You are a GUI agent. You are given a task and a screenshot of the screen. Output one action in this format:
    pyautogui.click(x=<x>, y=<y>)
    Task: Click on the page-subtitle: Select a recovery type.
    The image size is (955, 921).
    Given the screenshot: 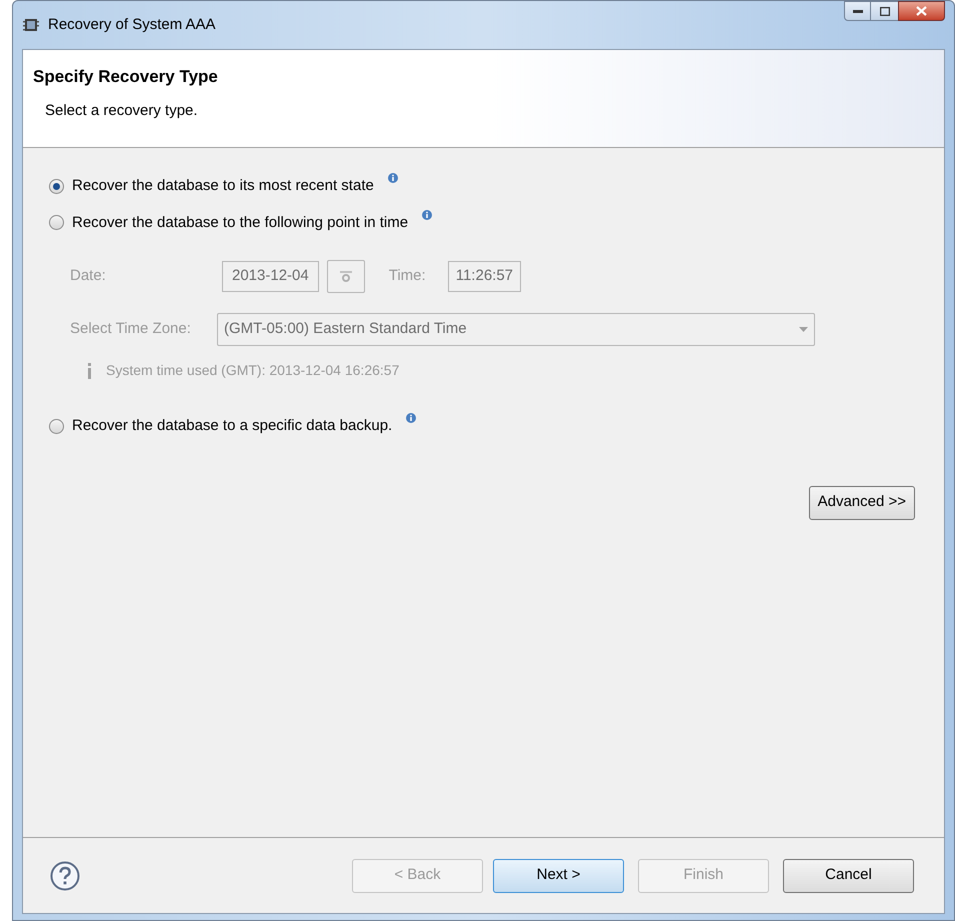 What is the action you would take?
    pyautogui.click(x=121, y=110)
    